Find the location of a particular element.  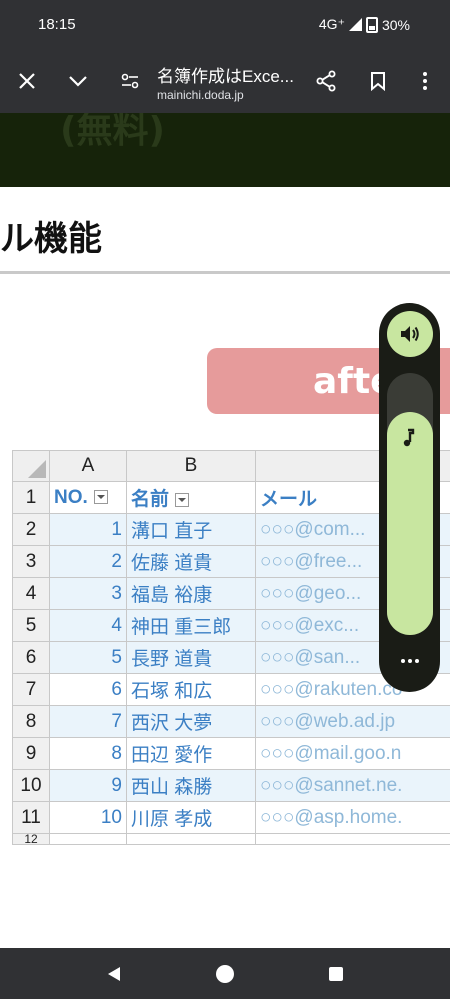

cell-name: 福島 裕康 is located at coordinates (191, 593).